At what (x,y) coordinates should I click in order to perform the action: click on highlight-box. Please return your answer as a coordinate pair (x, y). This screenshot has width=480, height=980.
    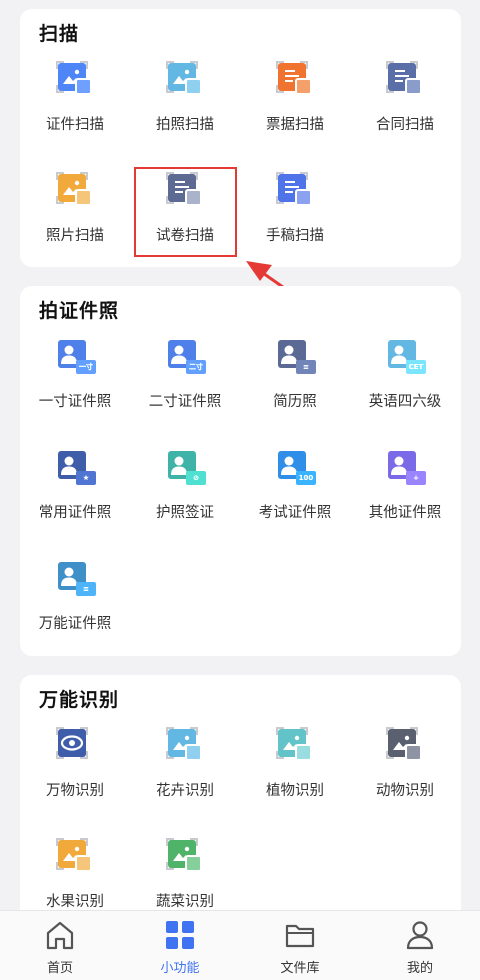
    Looking at the image, I should click on (185, 212).